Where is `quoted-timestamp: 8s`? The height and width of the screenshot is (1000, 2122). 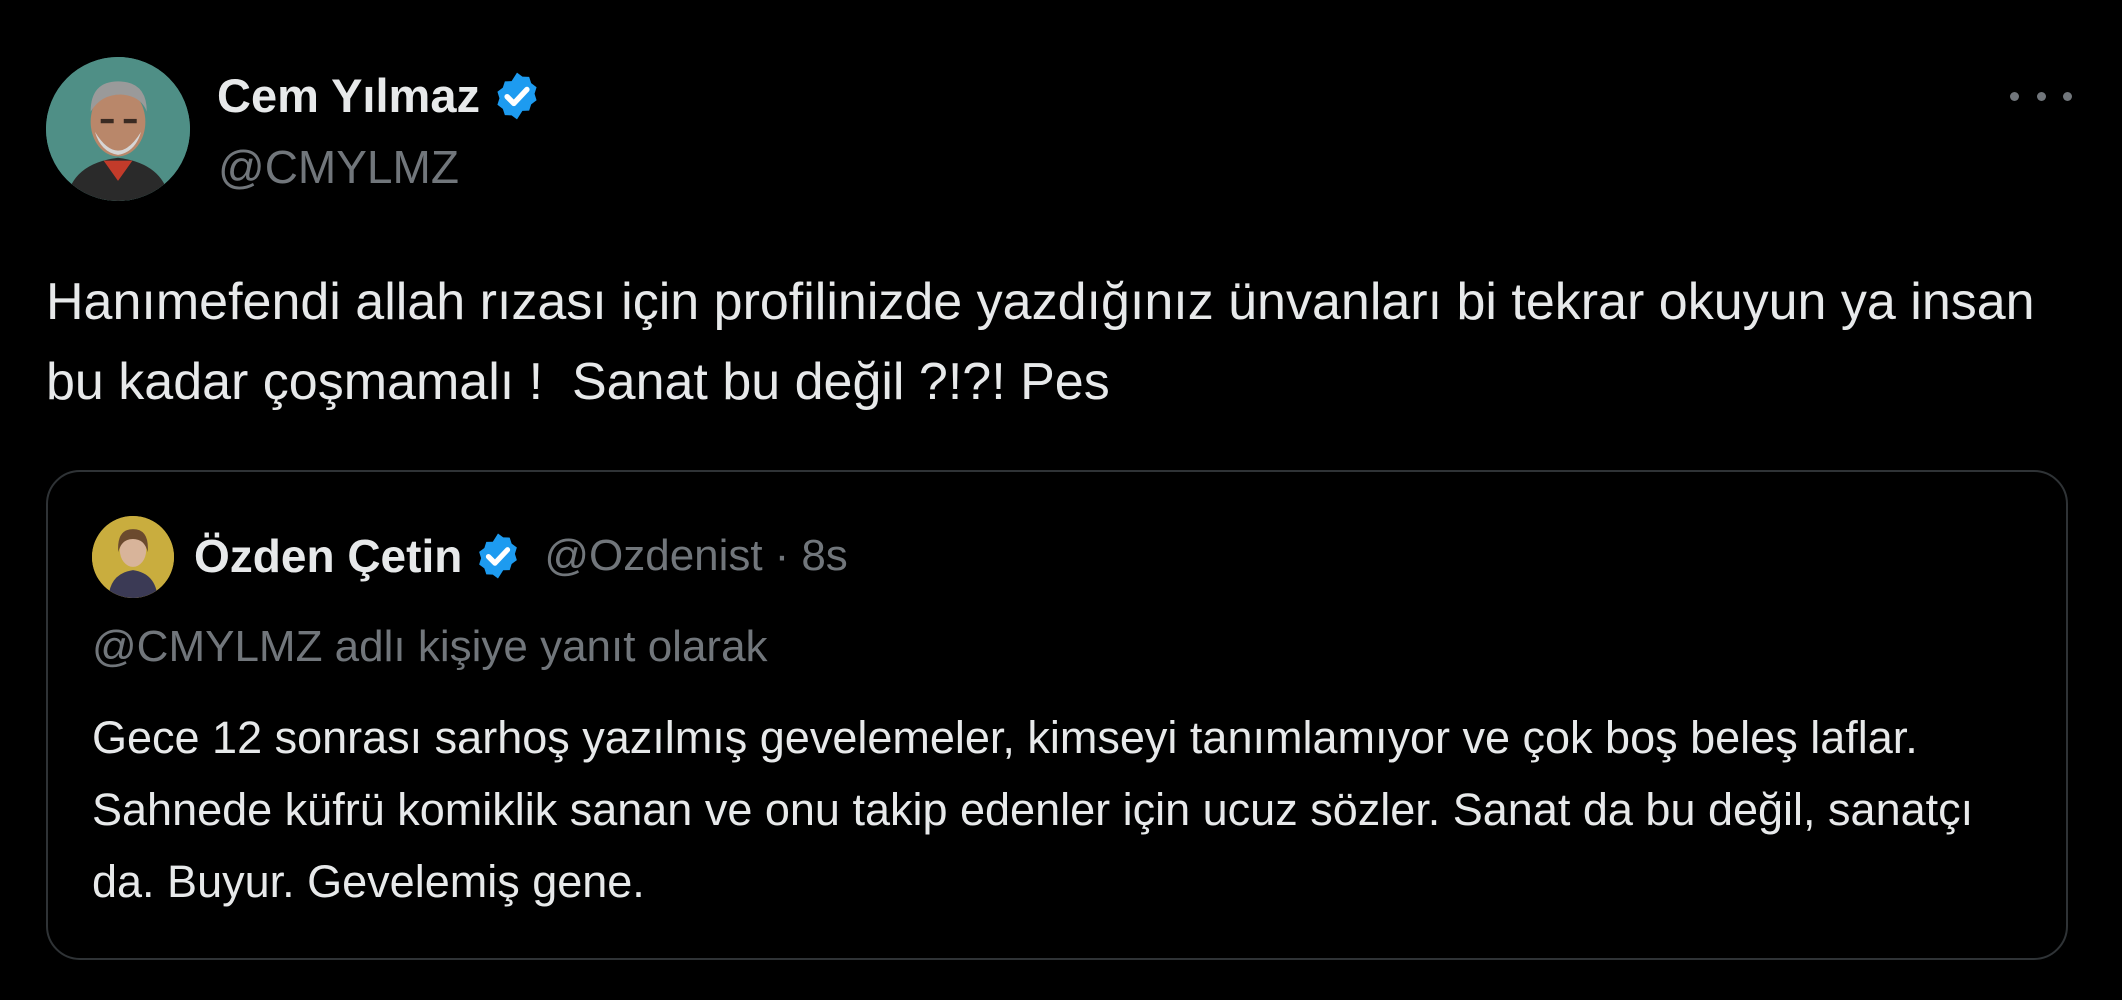 quoted-timestamp: 8s is located at coordinates (824, 556).